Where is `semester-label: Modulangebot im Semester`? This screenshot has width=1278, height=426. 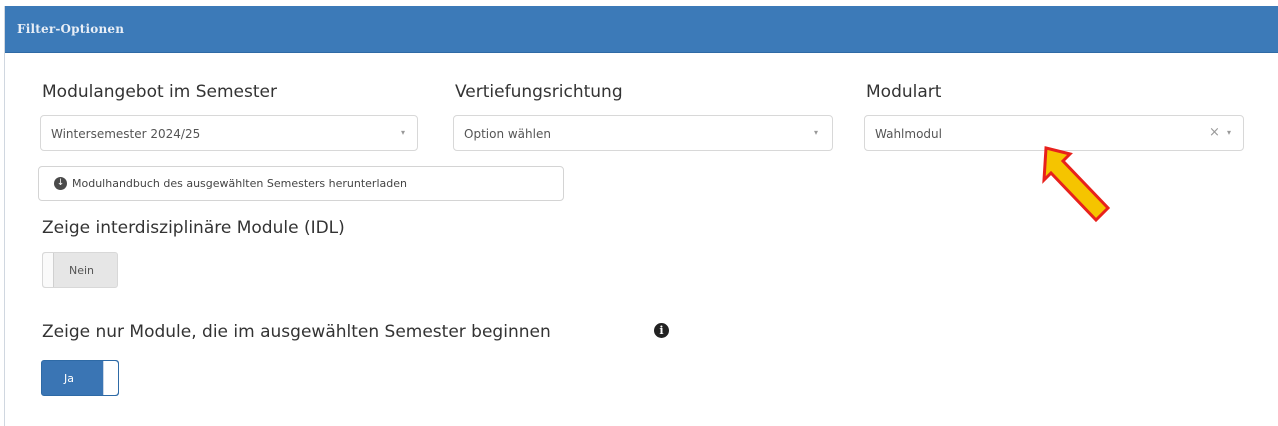 semester-label: Modulangebot im Semester is located at coordinates (159, 92).